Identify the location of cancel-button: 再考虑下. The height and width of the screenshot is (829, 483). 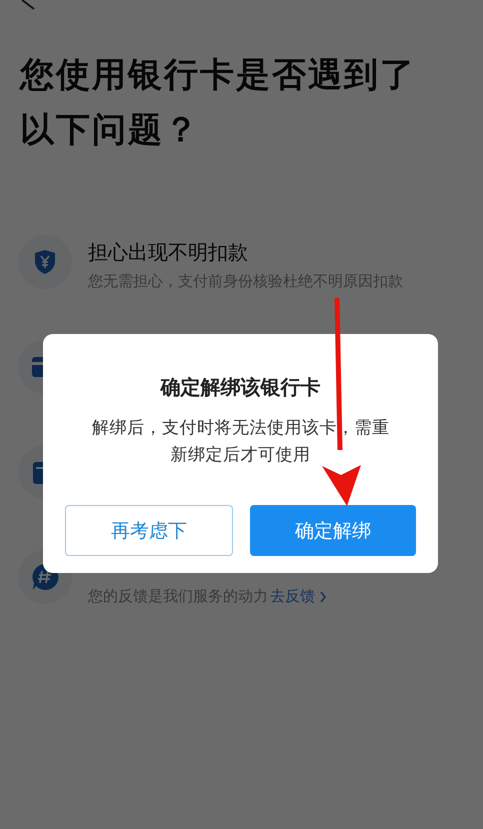
(149, 530).